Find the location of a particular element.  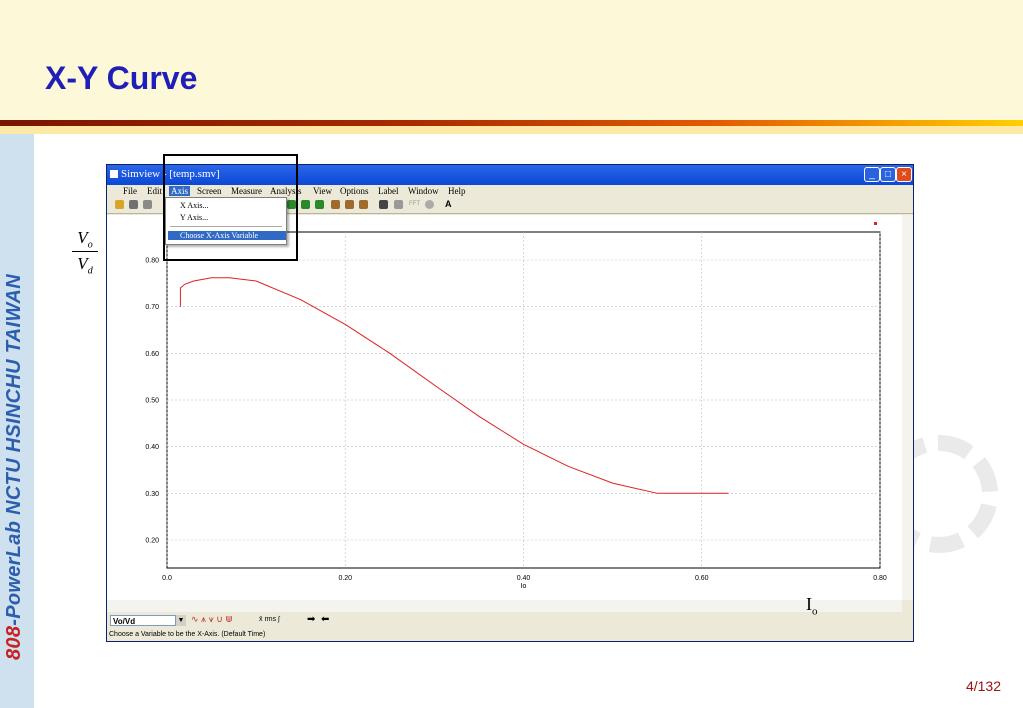

menu-help: Help is located at coordinates (457, 191).